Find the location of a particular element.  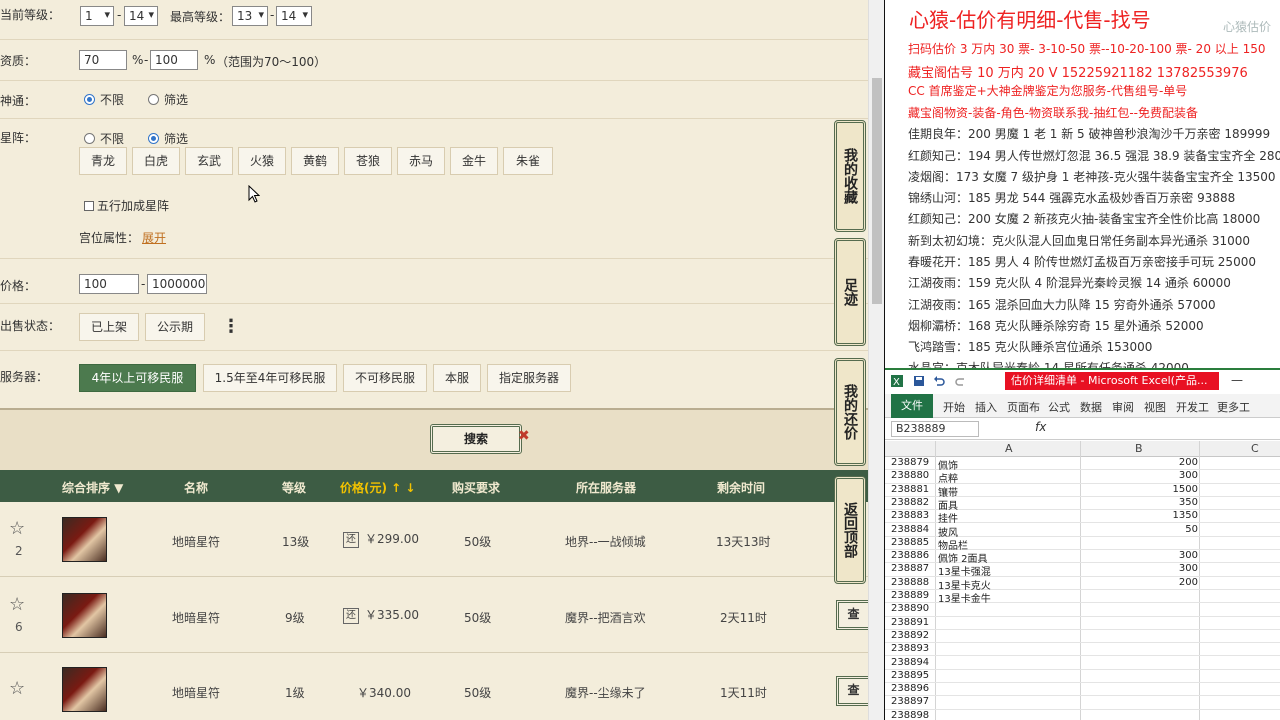

server-15yr-button: 1.5年至4年可移民服 is located at coordinates (270, 378).